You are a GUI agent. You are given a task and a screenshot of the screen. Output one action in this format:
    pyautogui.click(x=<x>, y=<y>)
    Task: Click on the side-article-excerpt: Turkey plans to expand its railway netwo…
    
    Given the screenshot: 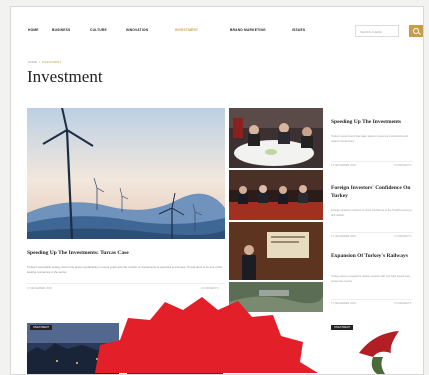 What is the action you would take?
    pyautogui.click(x=371, y=279)
    